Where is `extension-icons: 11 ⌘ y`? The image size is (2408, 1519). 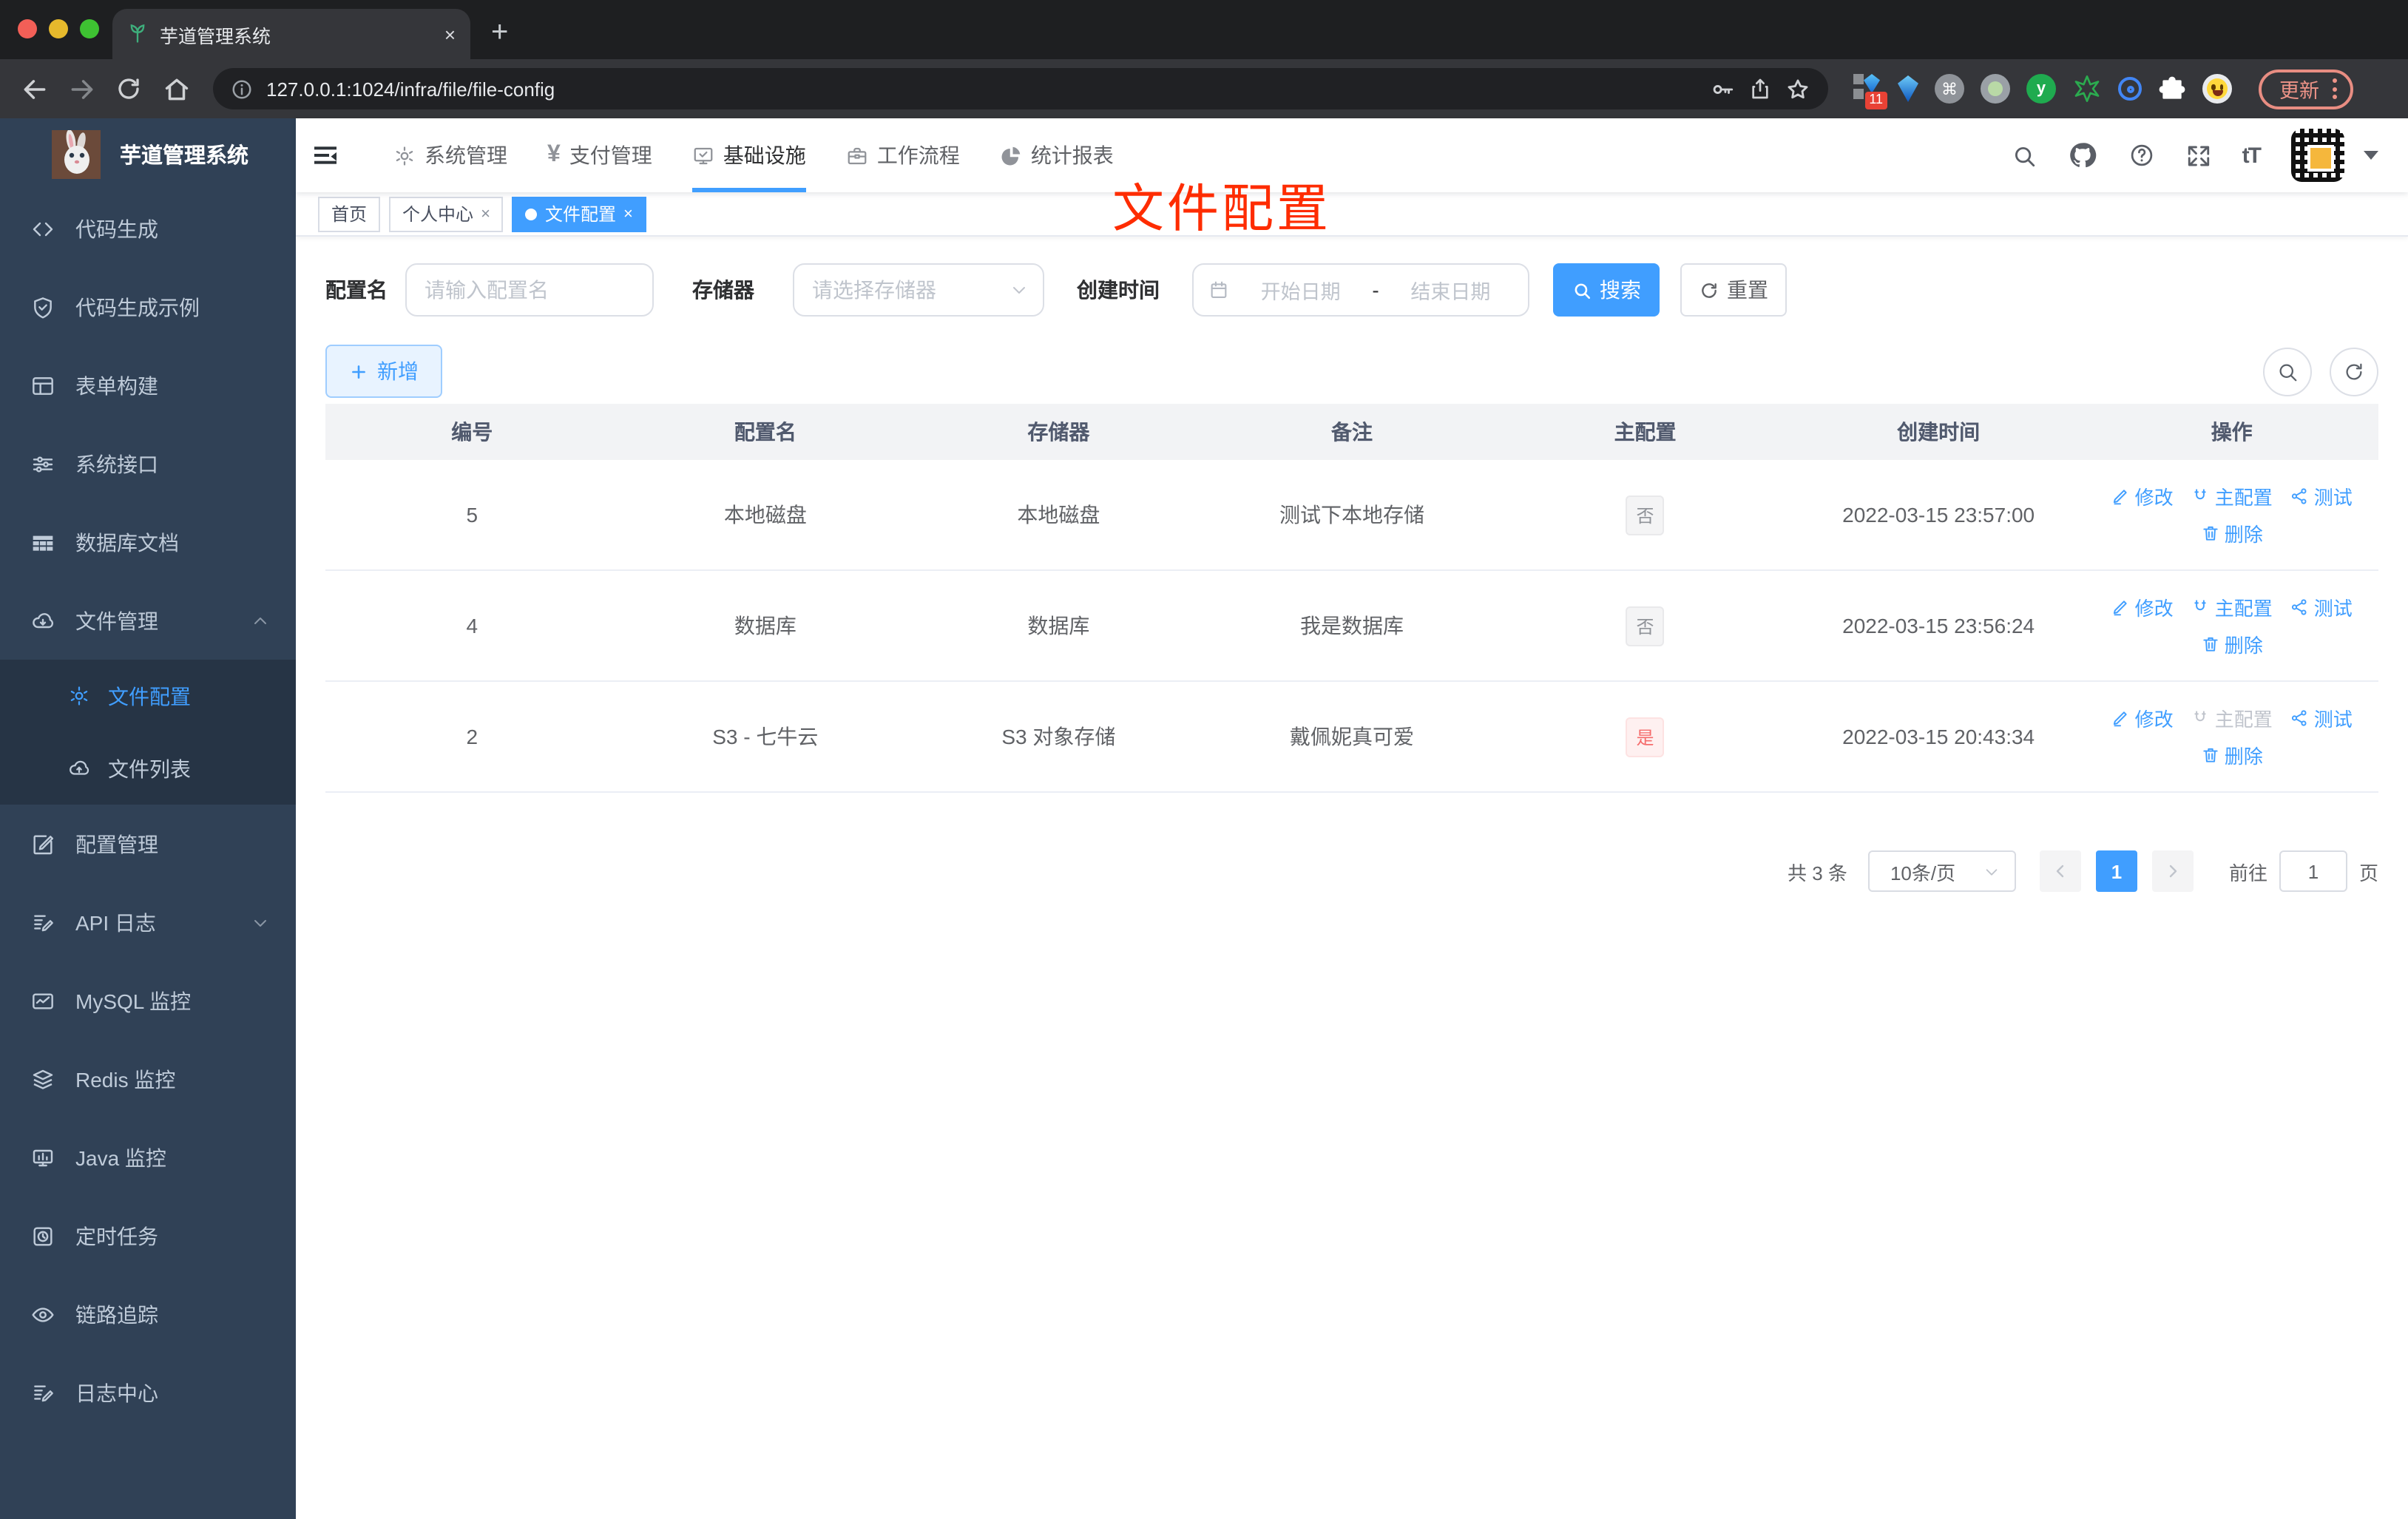
extension-icons: 11 ⌘ y is located at coordinates (2042, 91).